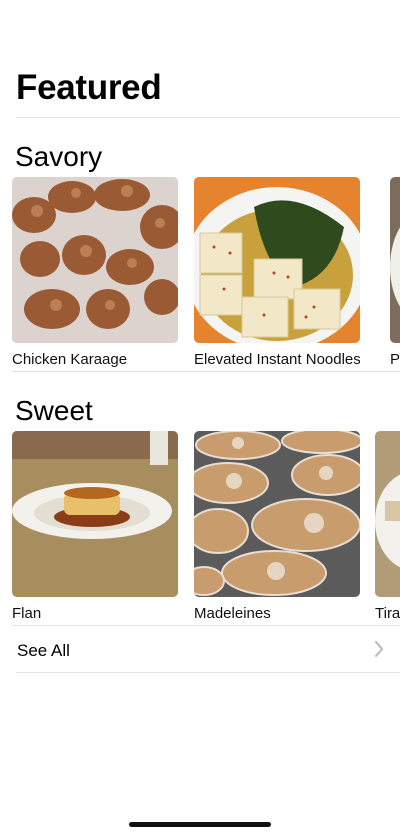  Describe the element at coordinates (89, 87) in the screenshot. I see `page-title: Featured` at that location.